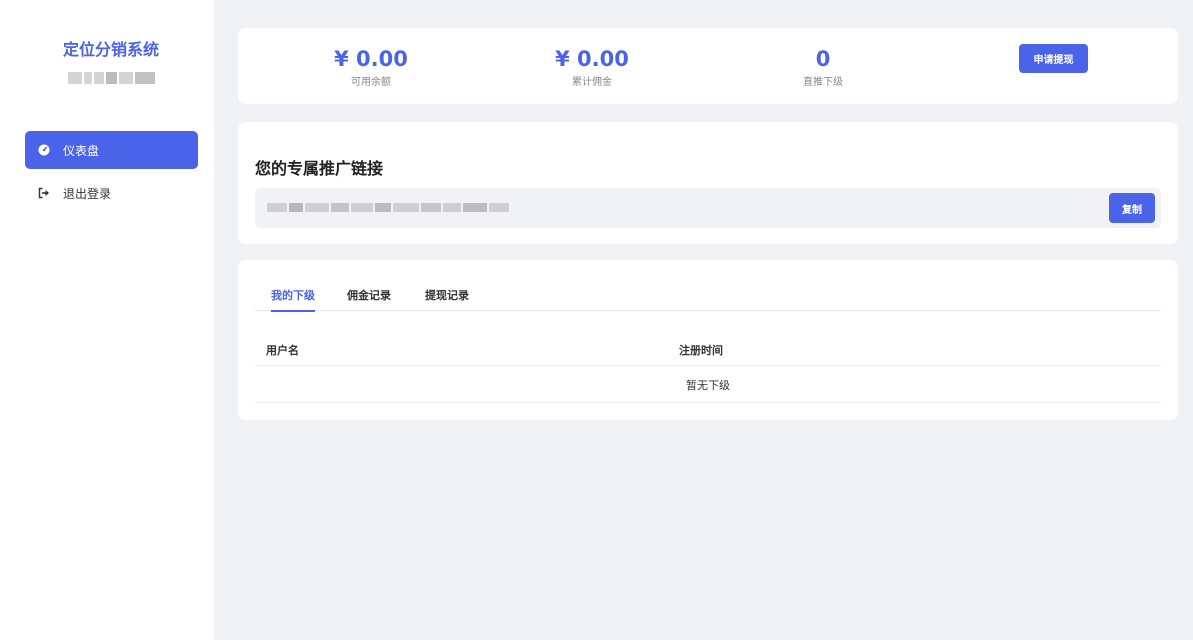 Image resolution: width=1193 pixels, height=640 pixels. Describe the element at coordinates (592, 82) in the screenshot. I see `stat-label: 累计佣金` at that location.